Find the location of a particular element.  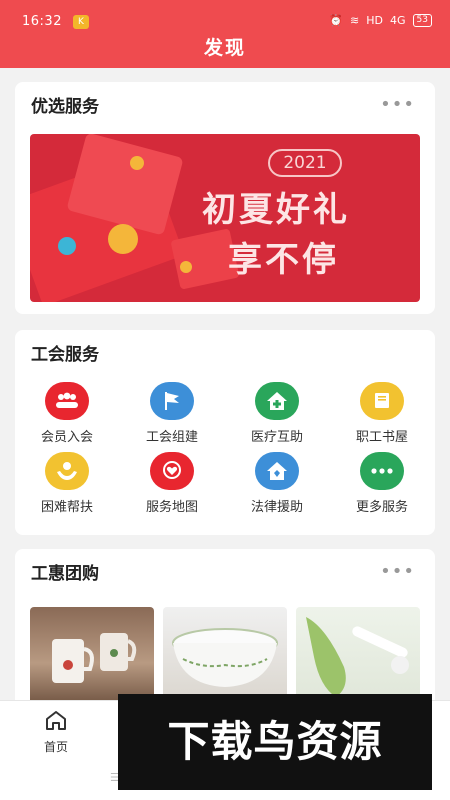

hd-icon: HD is located at coordinates (375, 20).